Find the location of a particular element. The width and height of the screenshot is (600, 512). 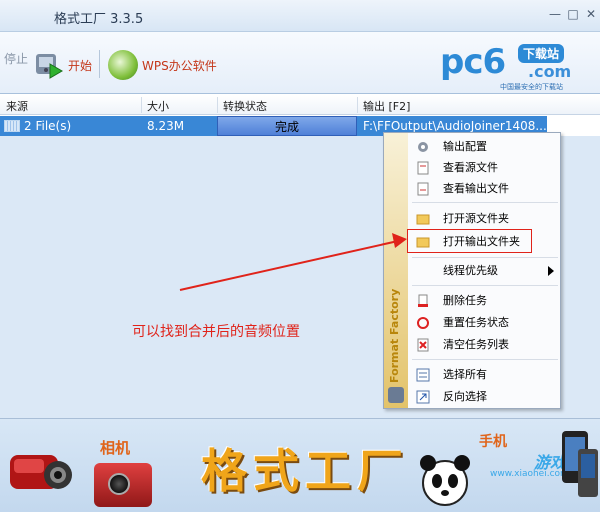

window-title: 格式工厂 3.3.5 is located at coordinates (99, 19).